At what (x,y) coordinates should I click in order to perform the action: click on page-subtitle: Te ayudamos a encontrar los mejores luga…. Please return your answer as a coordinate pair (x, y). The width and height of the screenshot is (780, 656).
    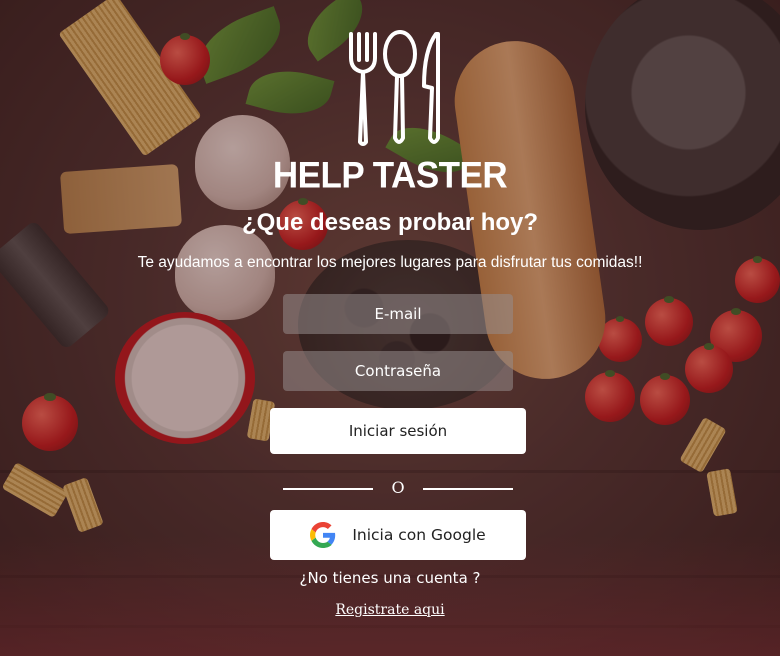
    Looking at the image, I should click on (390, 262).